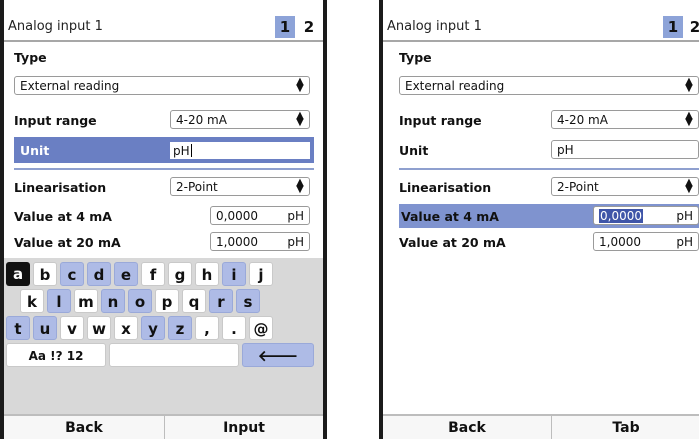 This screenshot has width=699, height=439. Describe the element at coordinates (673, 27) in the screenshot. I see `right-tab-1: 1` at that location.